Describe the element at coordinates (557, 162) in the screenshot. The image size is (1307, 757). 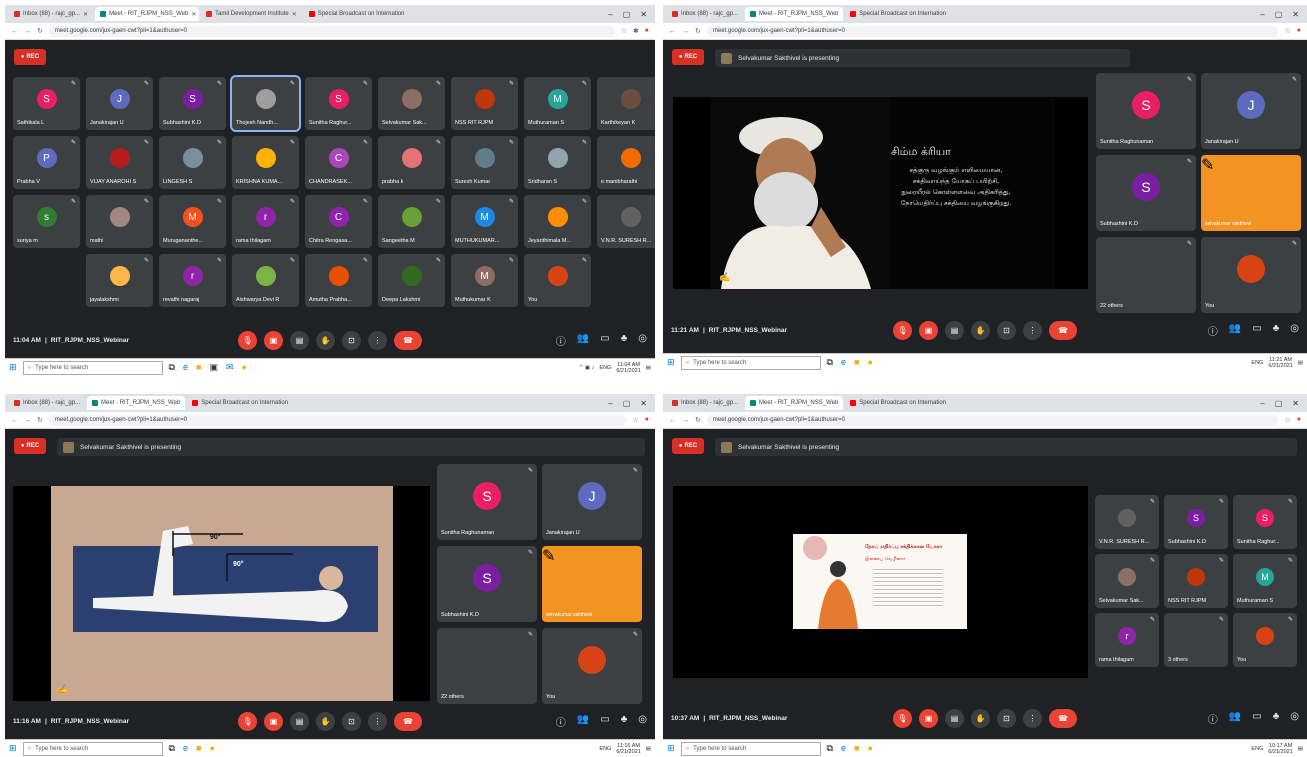
I see `participant-tile: ✎ Sridharan S` at that location.